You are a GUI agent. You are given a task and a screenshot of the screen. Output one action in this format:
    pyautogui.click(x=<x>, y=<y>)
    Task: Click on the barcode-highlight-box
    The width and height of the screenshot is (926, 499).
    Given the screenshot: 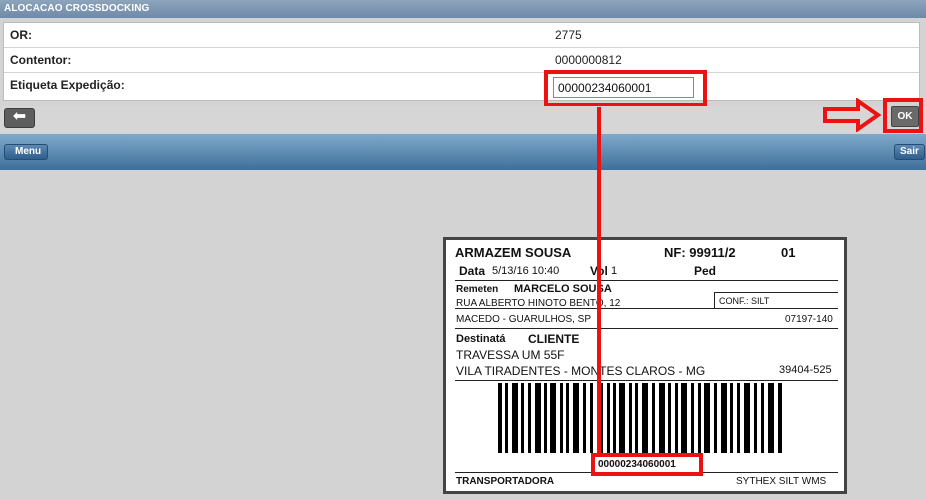 What is the action you would take?
    pyautogui.click(x=647, y=464)
    